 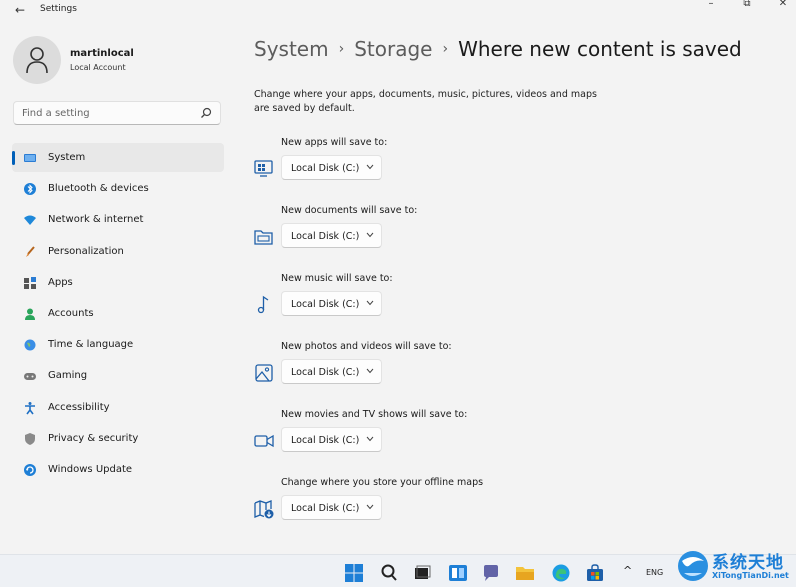 I want to click on sidebar-item-privacy-security: Privacy & security, so click(x=118, y=438).